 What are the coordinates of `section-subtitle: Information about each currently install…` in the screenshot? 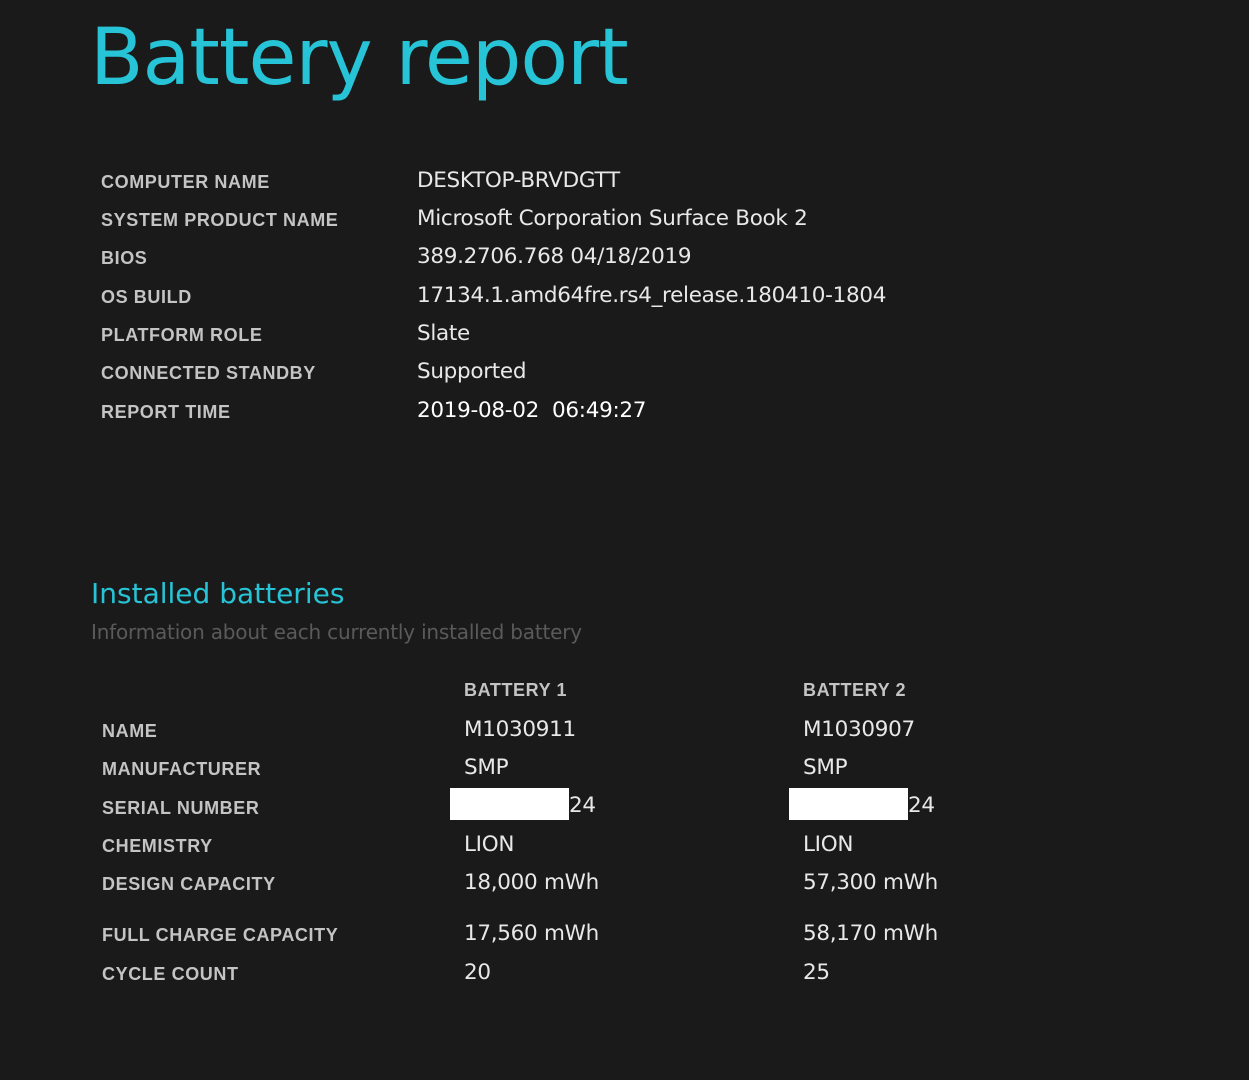 It's located at (336, 632).